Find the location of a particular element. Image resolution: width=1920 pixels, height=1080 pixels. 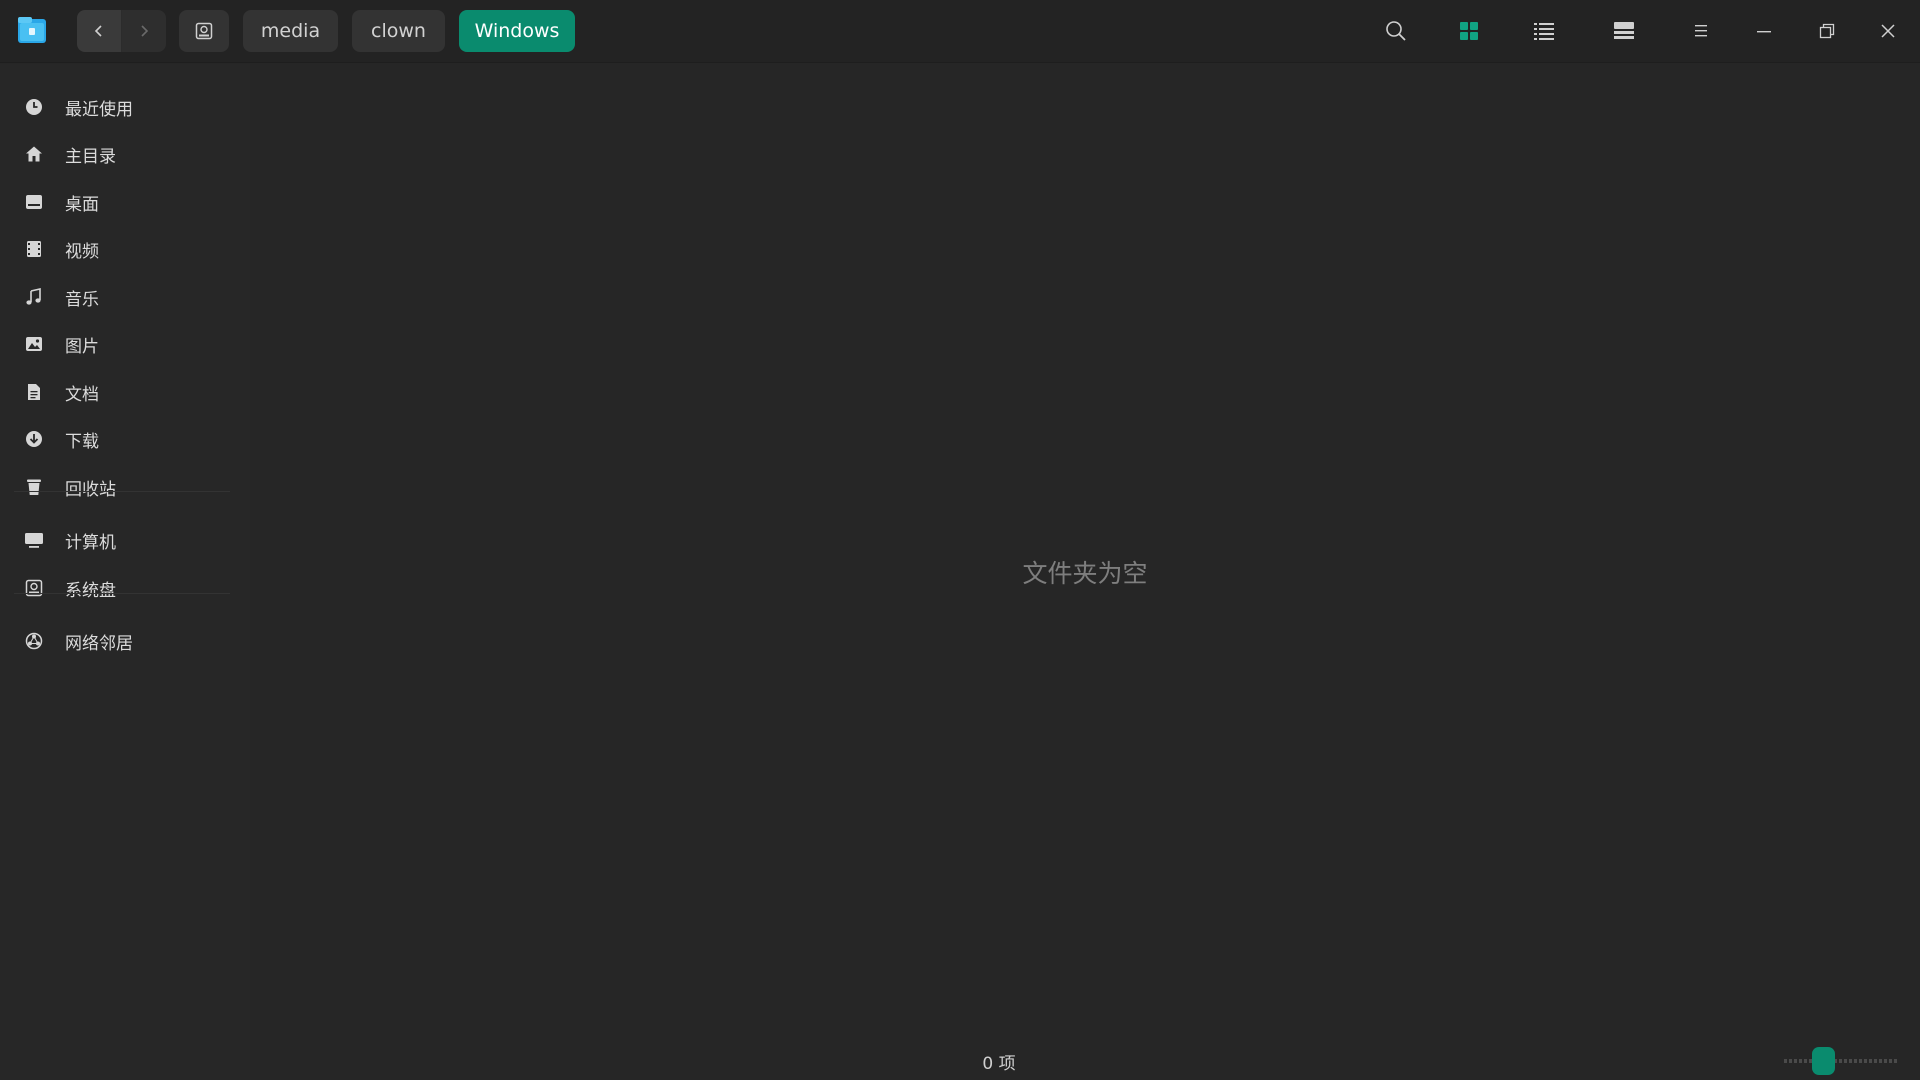

grid-view-icon is located at coordinates (1469, 31).